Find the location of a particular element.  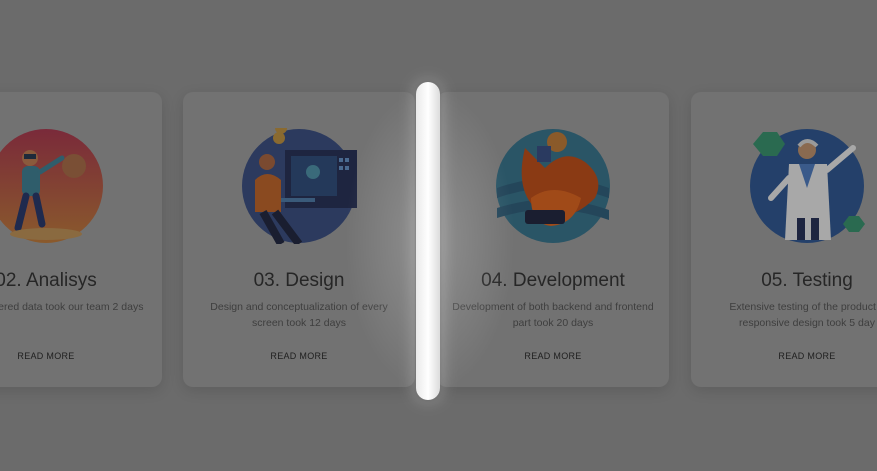

card-title: 03. Design is located at coordinates (299, 280).